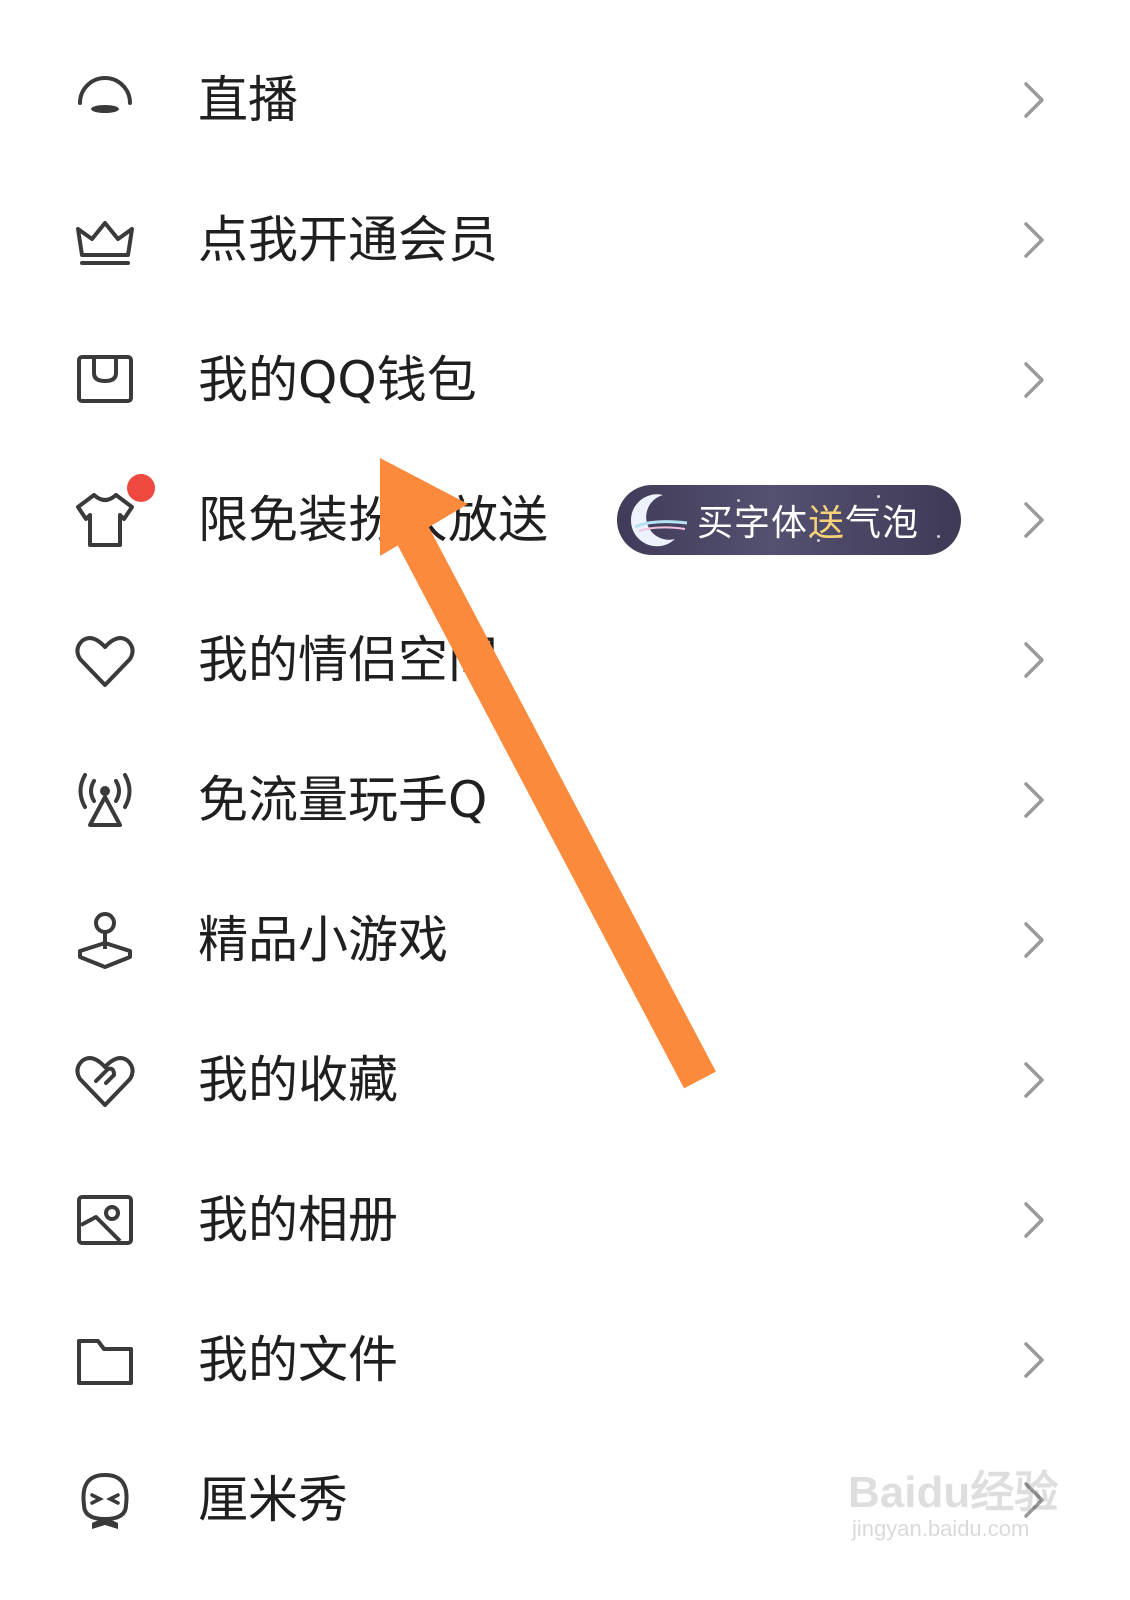 Image resolution: width=1130 pixels, height=1600 pixels. I want to click on photo-album-icon, so click(105, 1220).